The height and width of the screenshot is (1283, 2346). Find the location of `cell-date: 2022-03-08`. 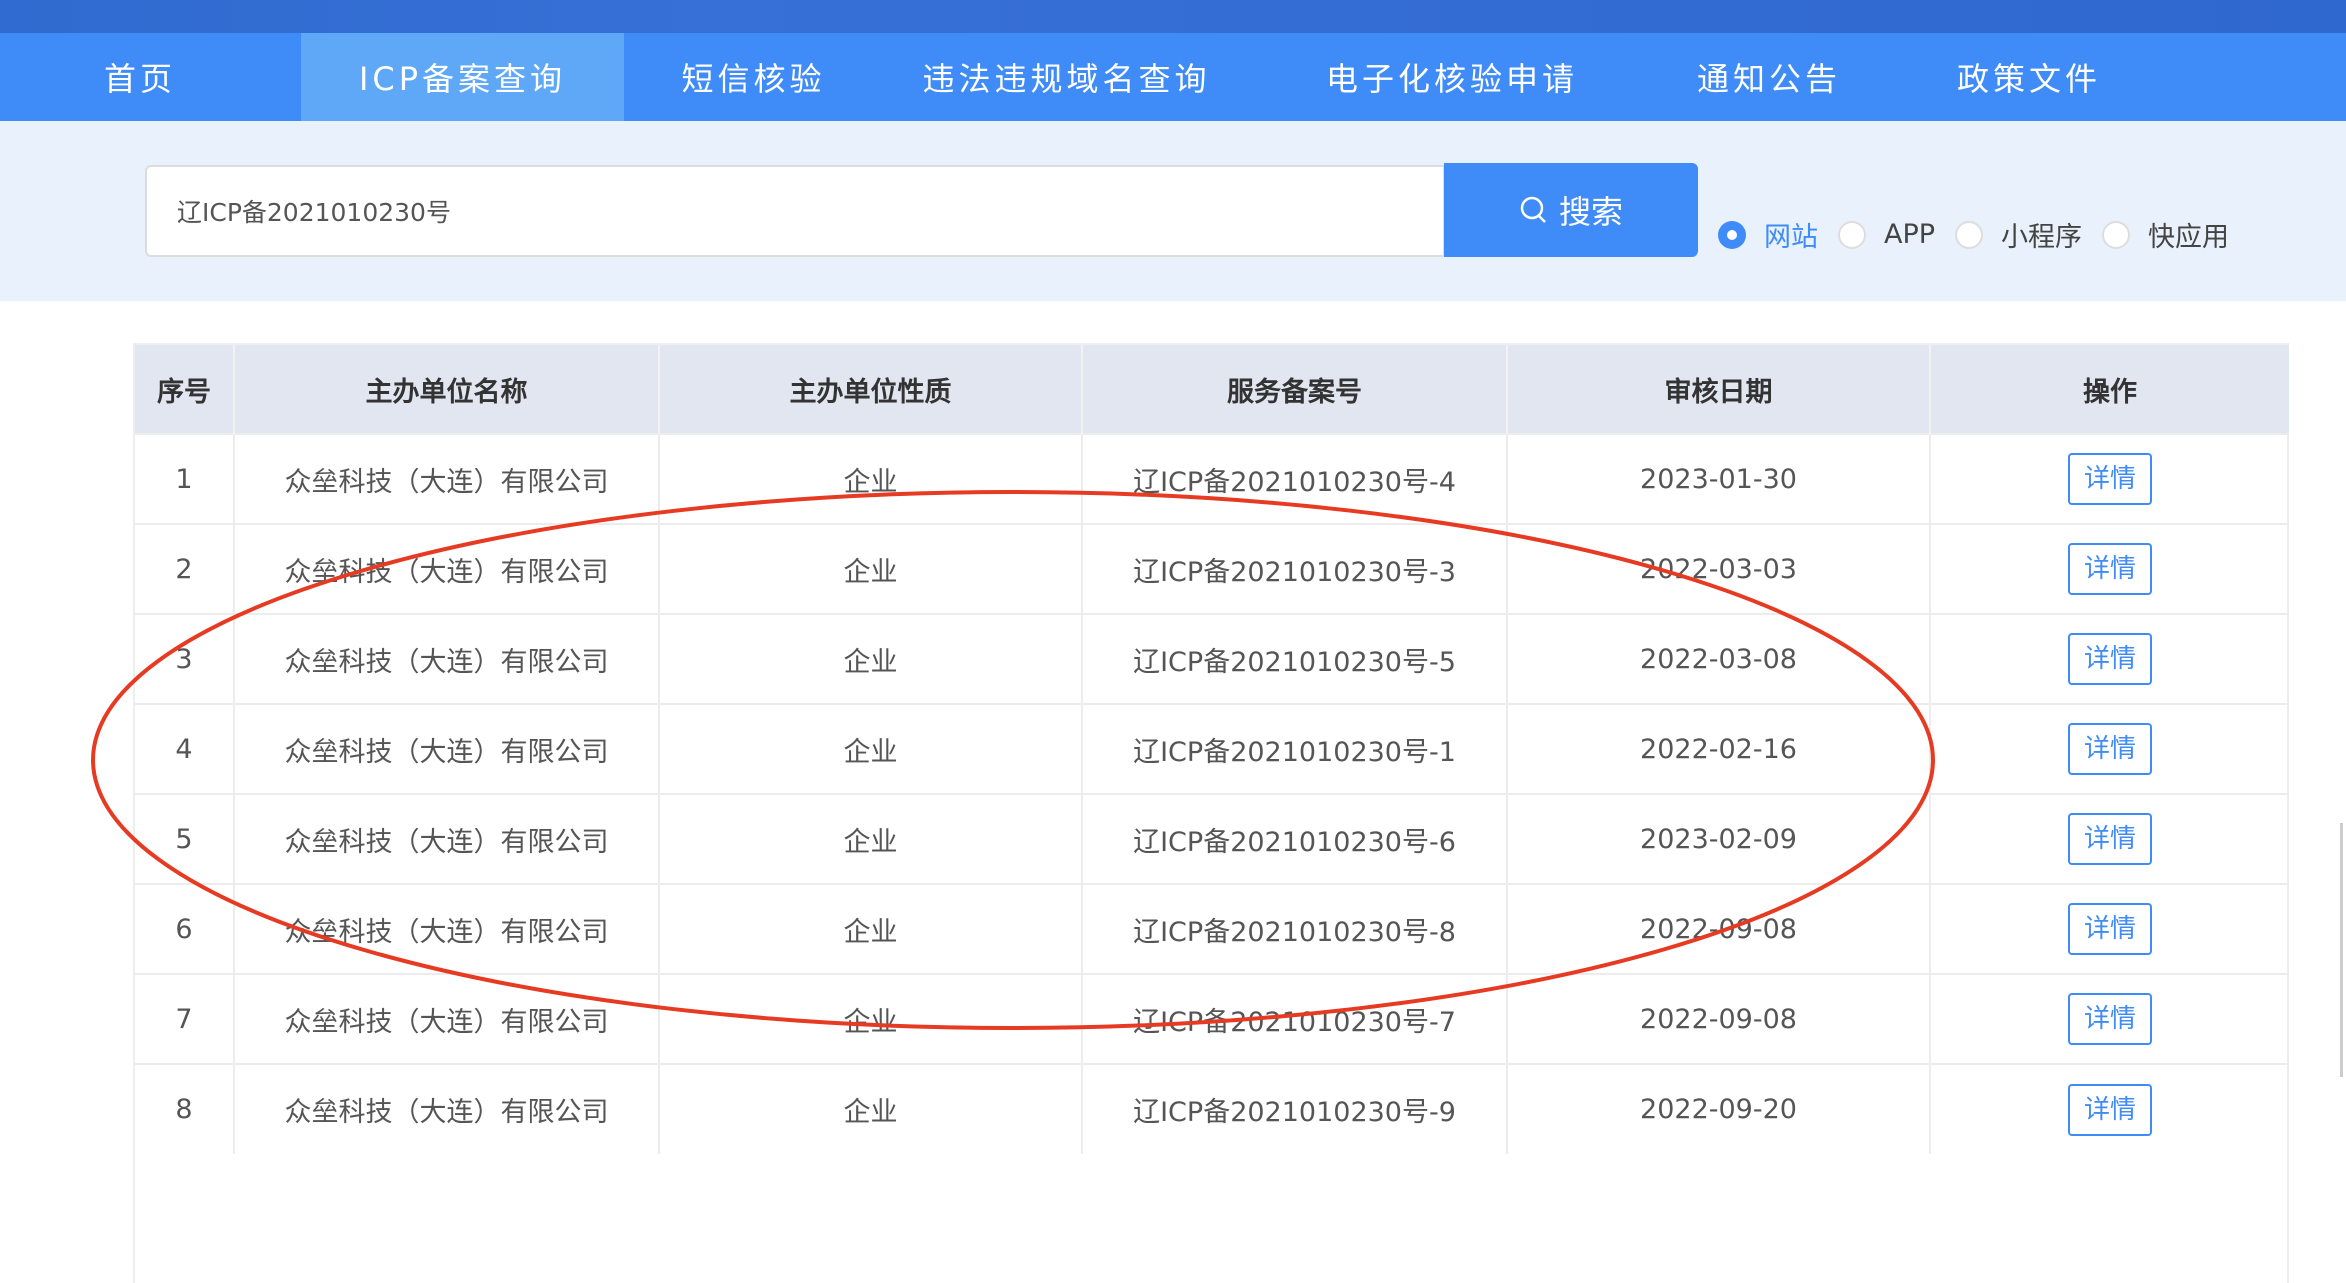

cell-date: 2022-03-08 is located at coordinates (1719, 658).